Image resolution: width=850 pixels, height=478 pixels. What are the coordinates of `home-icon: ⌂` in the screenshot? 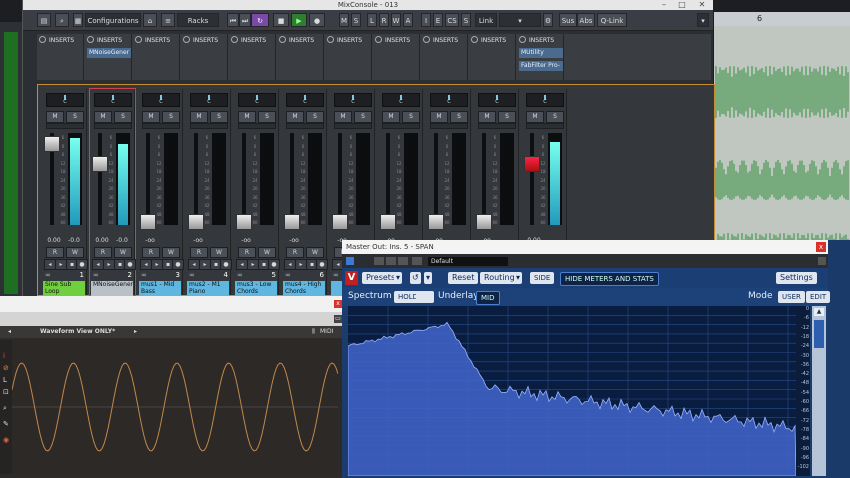 It's located at (150, 20).